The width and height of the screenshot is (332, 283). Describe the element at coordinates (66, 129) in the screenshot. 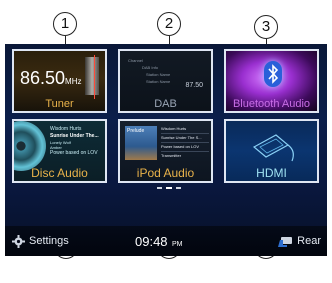

I see `disc-track: Wisdom Hurts` at that location.